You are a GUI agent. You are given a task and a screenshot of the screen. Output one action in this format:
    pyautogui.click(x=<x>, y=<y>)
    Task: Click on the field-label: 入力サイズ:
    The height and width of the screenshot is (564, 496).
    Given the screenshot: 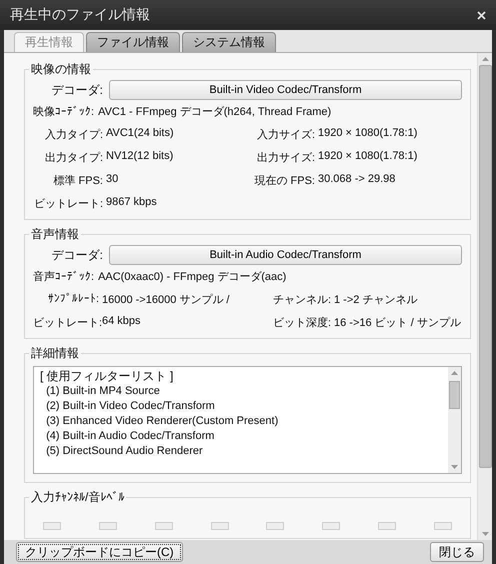 What is the action you would take?
    pyautogui.click(x=285, y=135)
    